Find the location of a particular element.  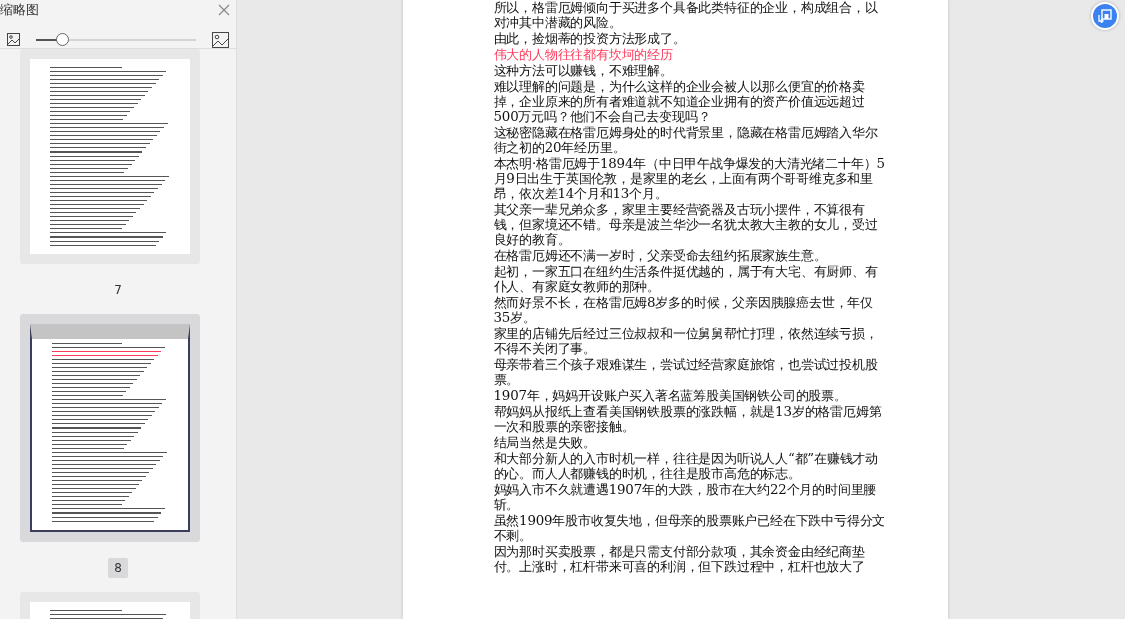

small-image-icon is located at coordinates (13, 39).